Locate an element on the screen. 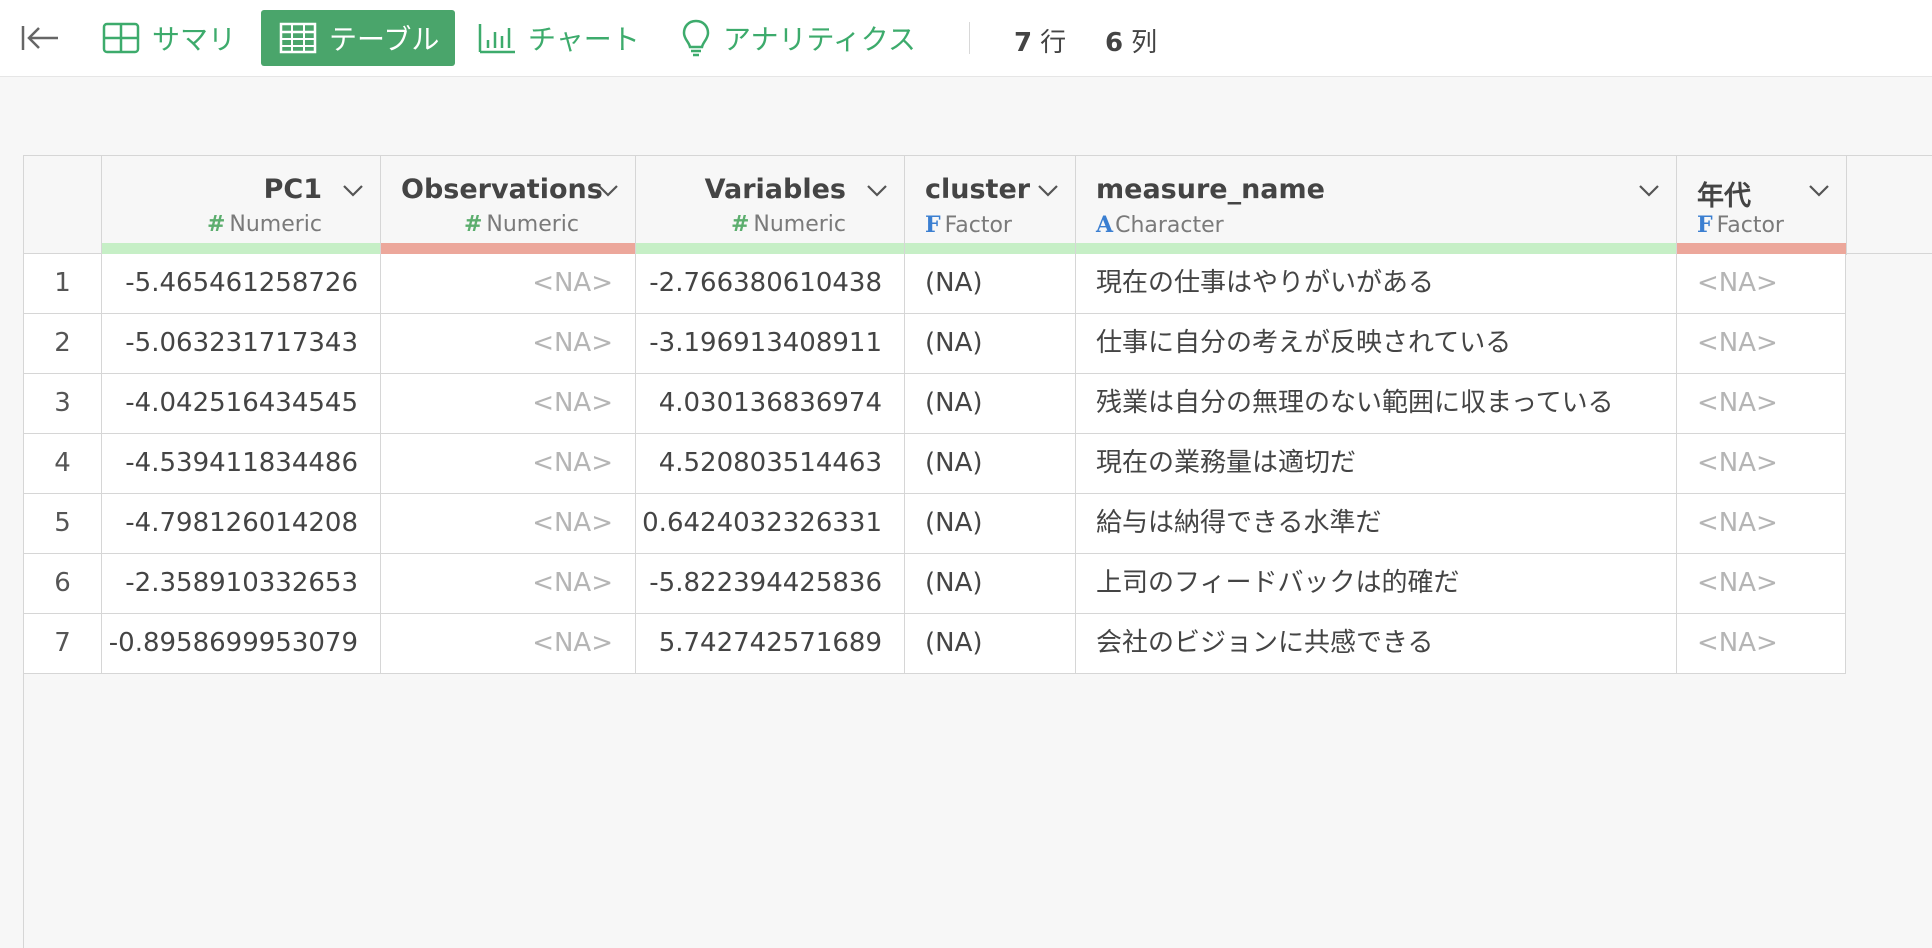 The image size is (1932, 948). cell-pc1: -4.539411834486 is located at coordinates (241, 463).